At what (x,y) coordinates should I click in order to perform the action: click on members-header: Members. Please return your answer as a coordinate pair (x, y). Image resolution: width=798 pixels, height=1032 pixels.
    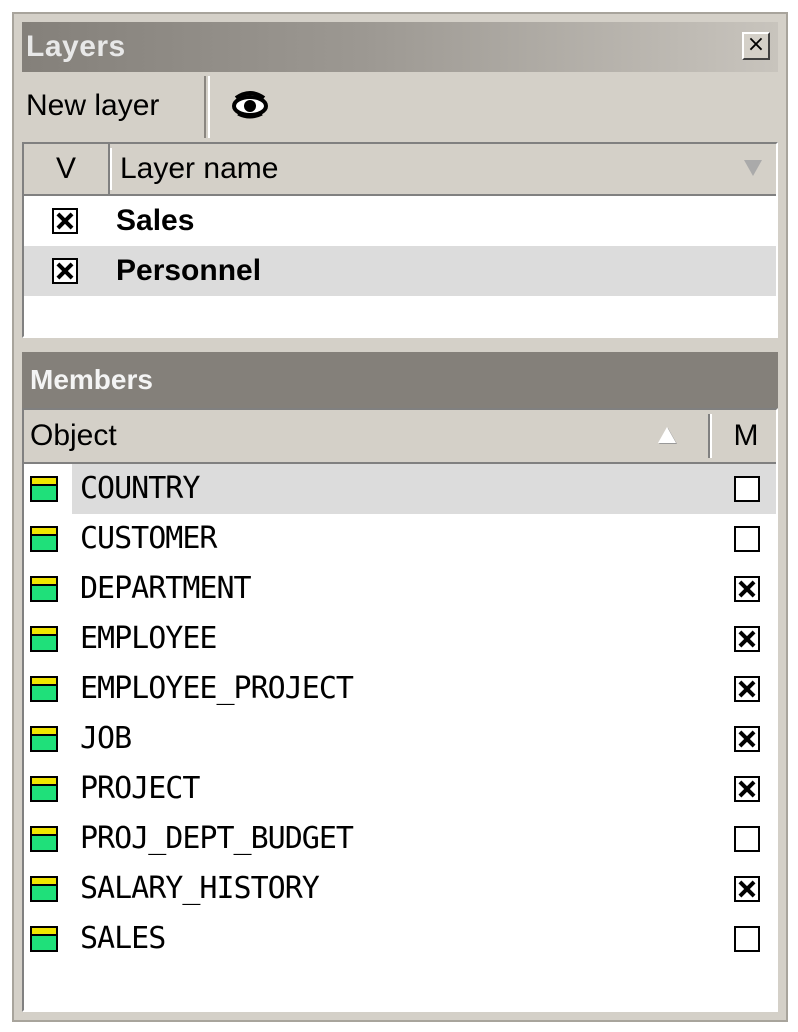
    Looking at the image, I should click on (400, 380).